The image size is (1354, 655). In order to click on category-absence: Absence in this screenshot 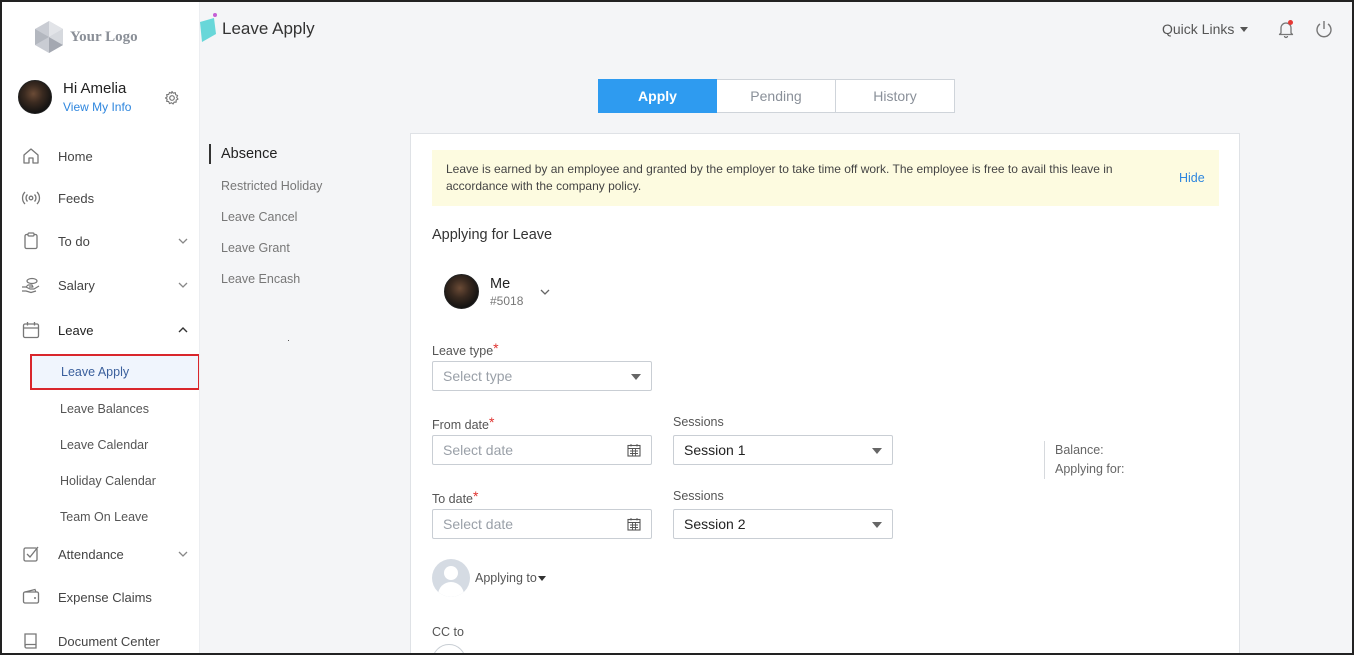, I will do `click(243, 154)`.